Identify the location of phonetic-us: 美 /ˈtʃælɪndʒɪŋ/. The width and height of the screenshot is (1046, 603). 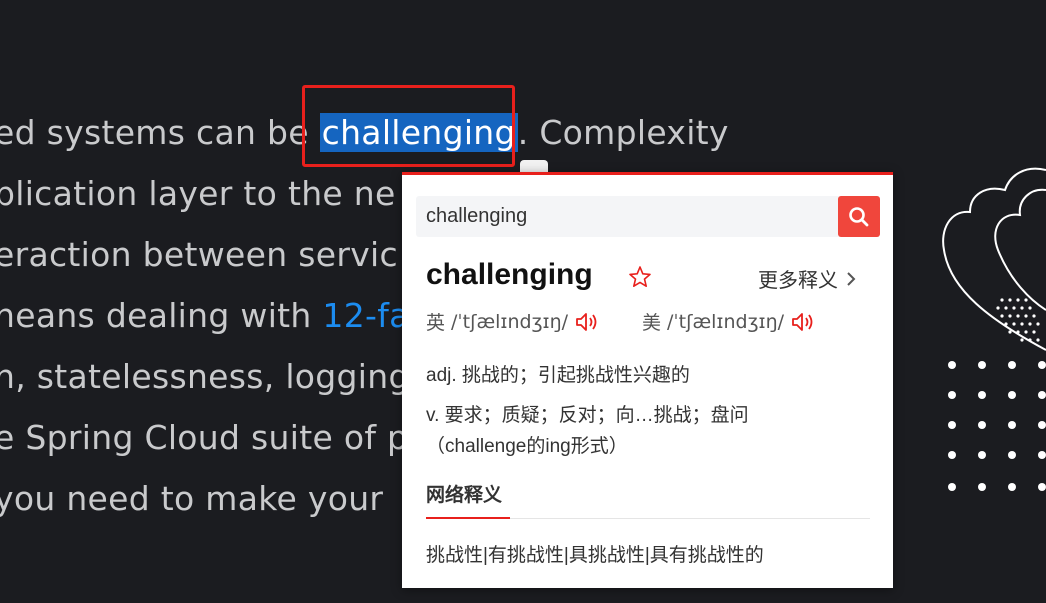
(729, 321).